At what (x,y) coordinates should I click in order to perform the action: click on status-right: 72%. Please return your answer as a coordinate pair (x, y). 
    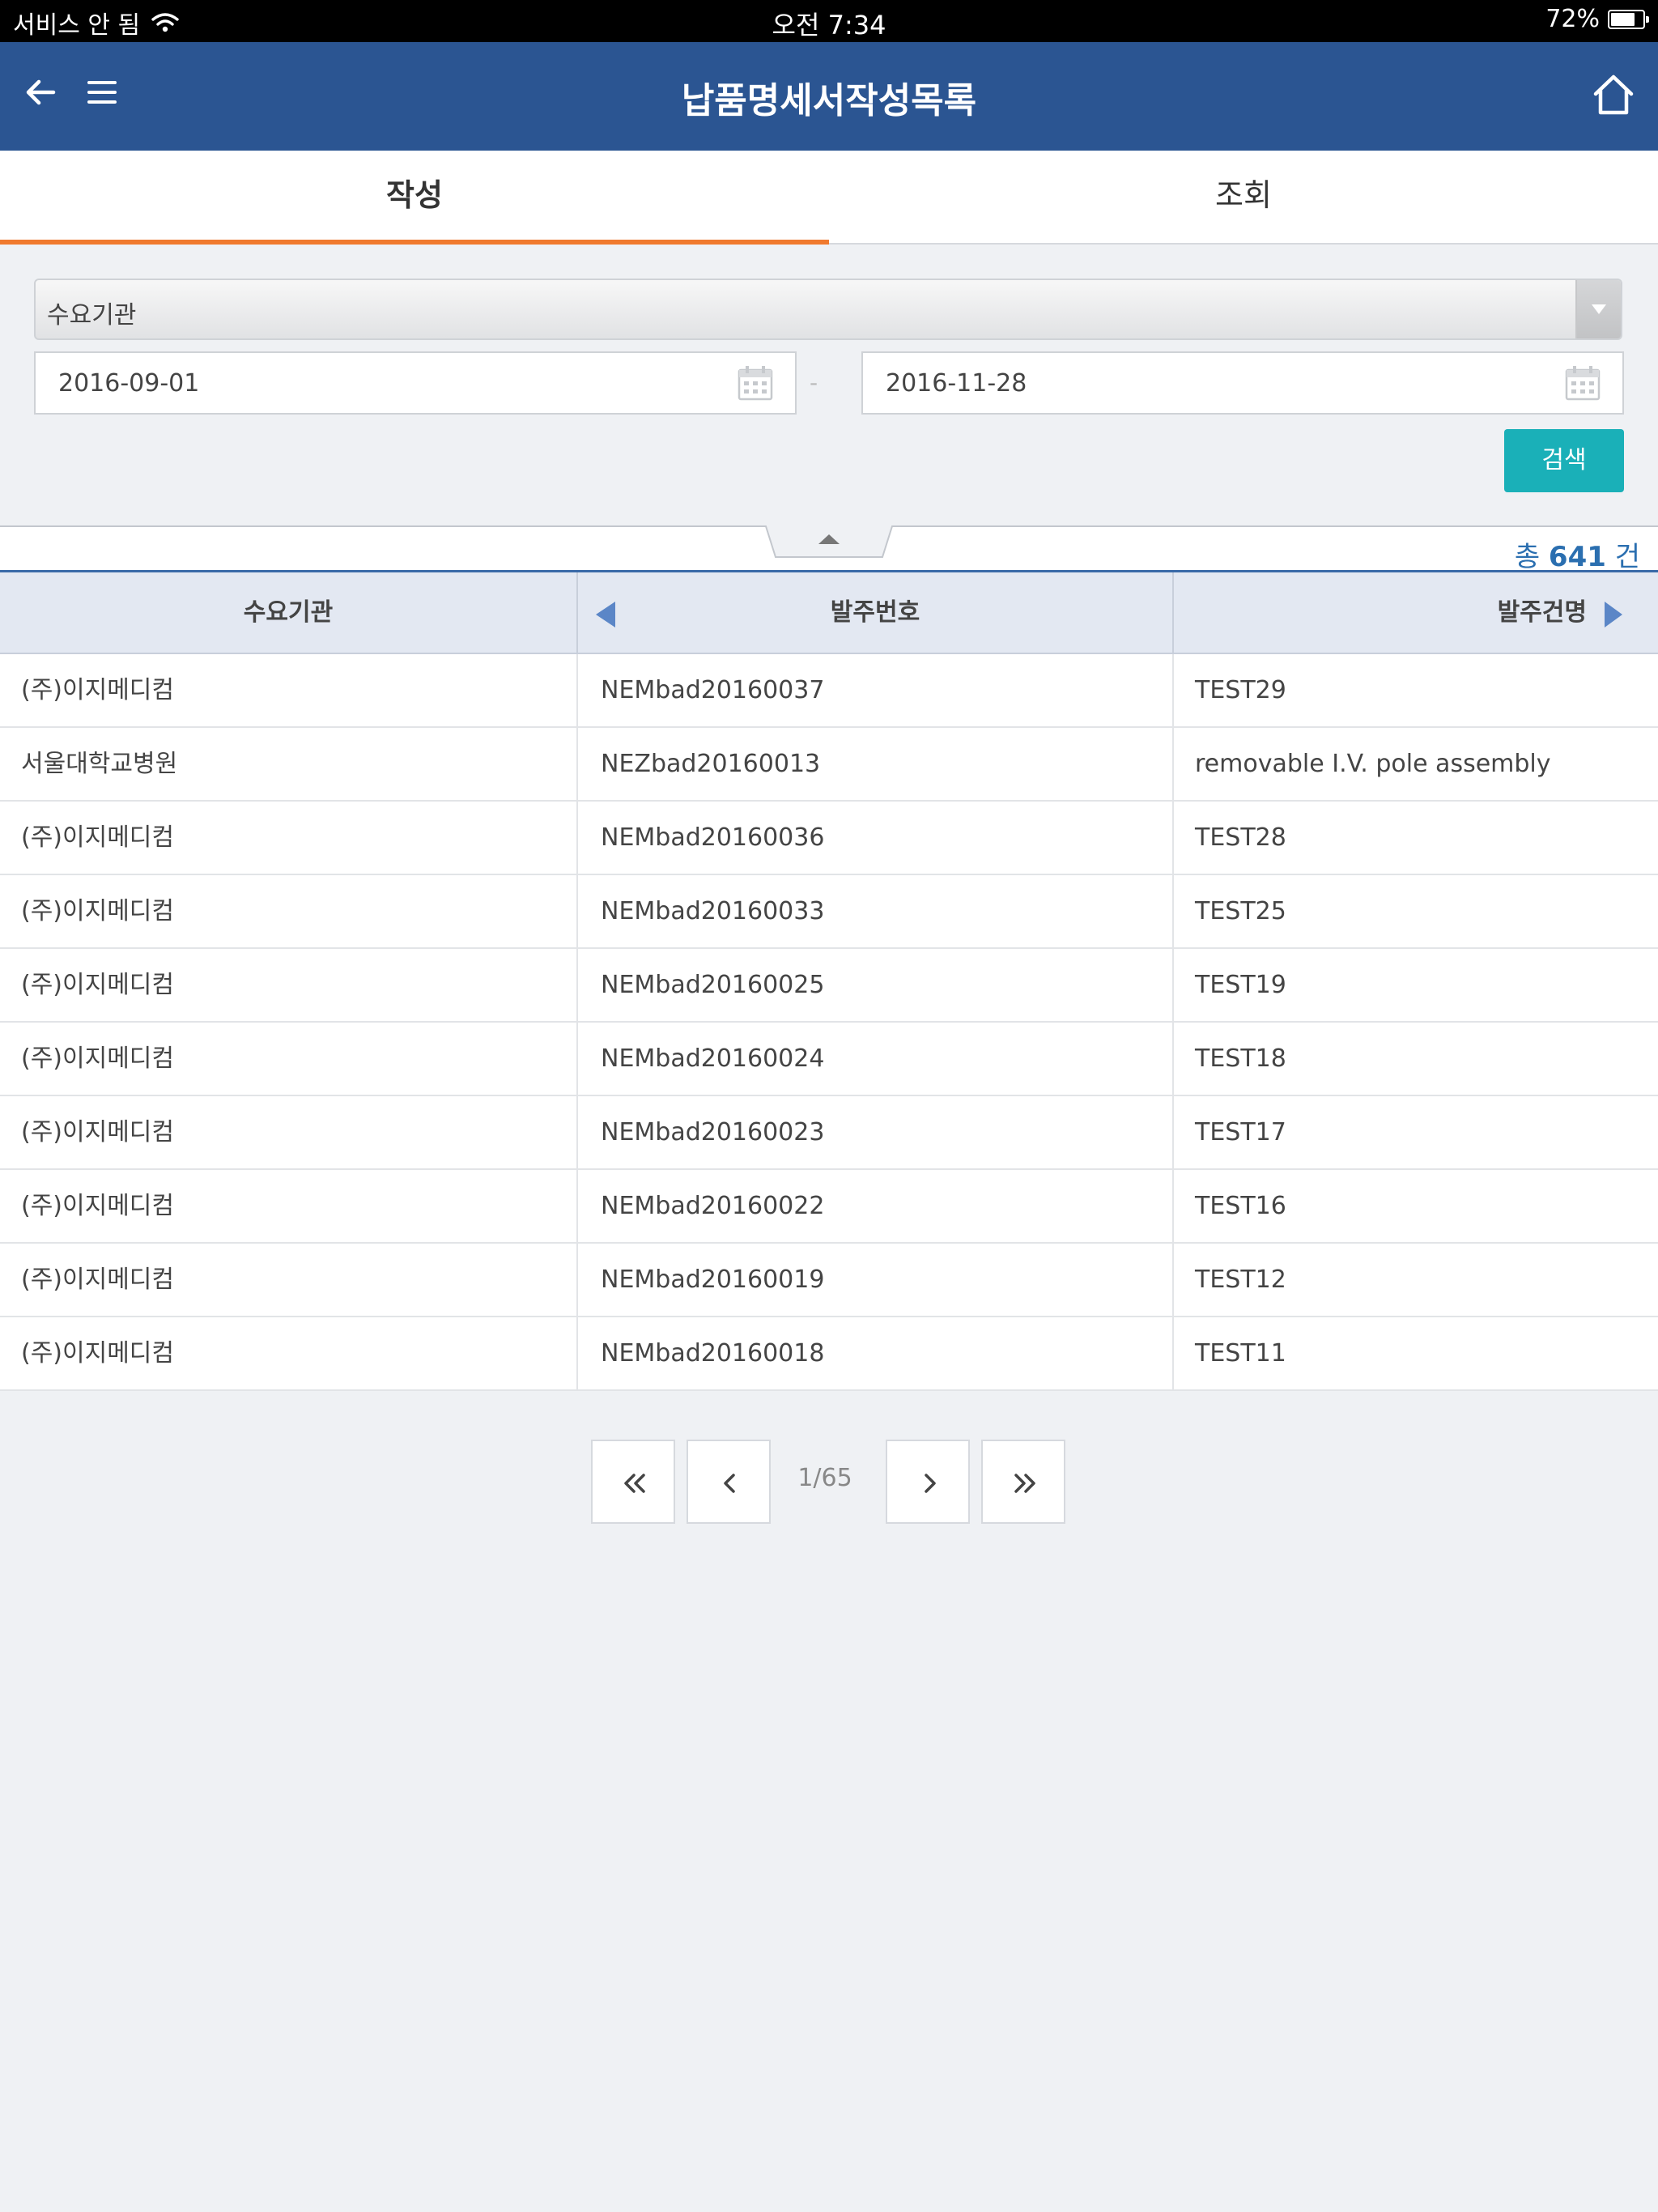
    Looking at the image, I should click on (1597, 19).